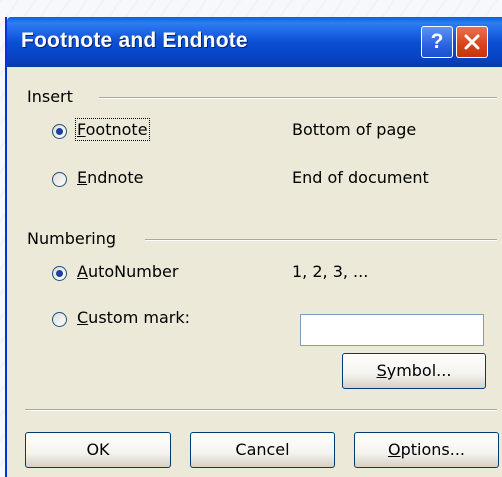 The height and width of the screenshot is (477, 502). What do you see at coordinates (59, 319) in the screenshot?
I see `custom-mark-radio` at bounding box center [59, 319].